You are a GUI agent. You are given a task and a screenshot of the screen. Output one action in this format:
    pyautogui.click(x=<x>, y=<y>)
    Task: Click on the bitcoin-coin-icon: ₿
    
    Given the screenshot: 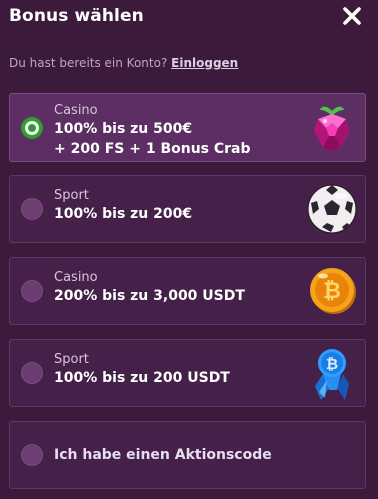 What is the action you would take?
    pyautogui.click(x=333, y=291)
    